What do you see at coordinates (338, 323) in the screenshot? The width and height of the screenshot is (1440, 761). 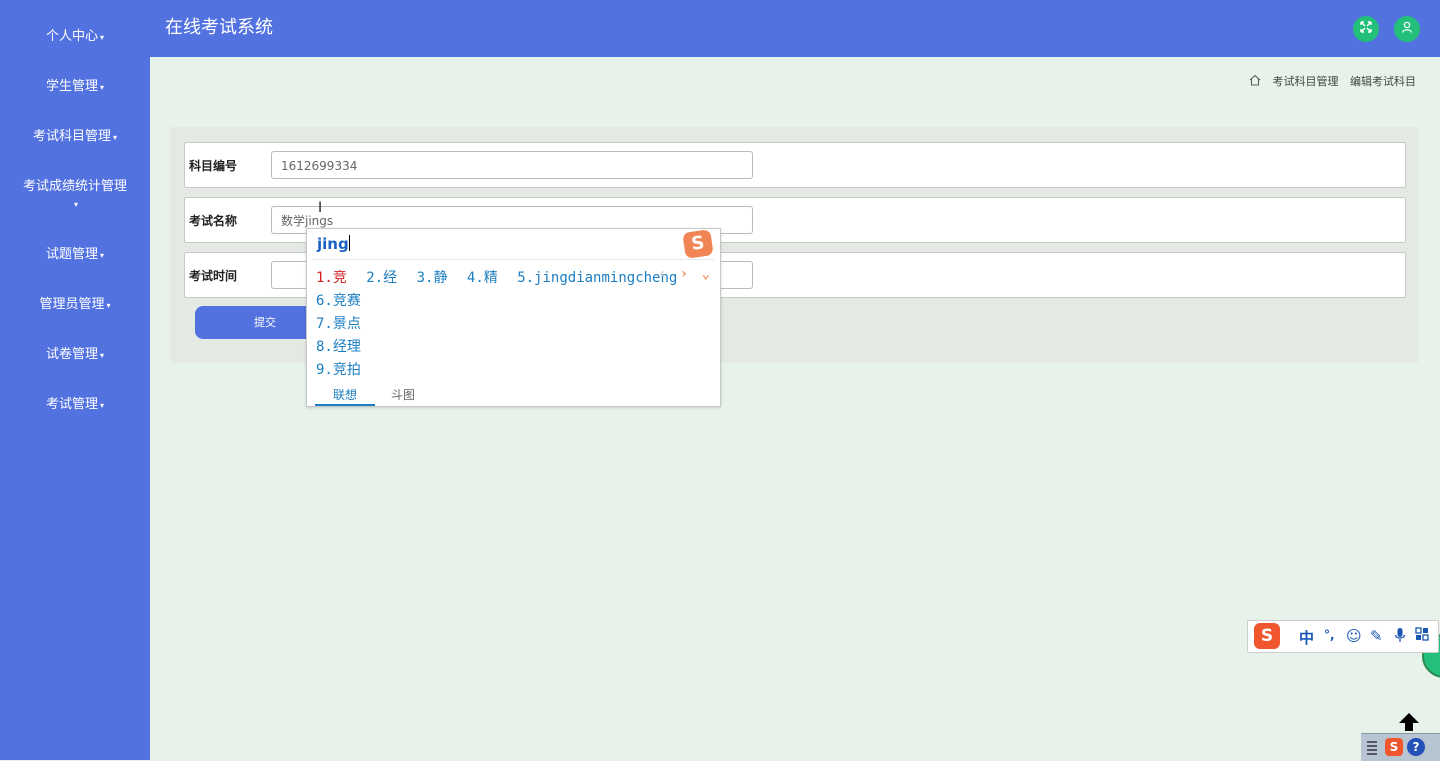 I see `ime-candidate: 7.景点` at bounding box center [338, 323].